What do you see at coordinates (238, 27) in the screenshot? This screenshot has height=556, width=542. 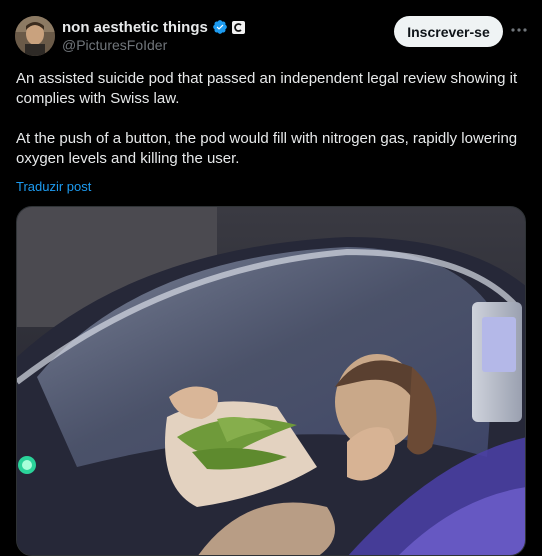 I see `affiliate-badge-icon` at bounding box center [238, 27].